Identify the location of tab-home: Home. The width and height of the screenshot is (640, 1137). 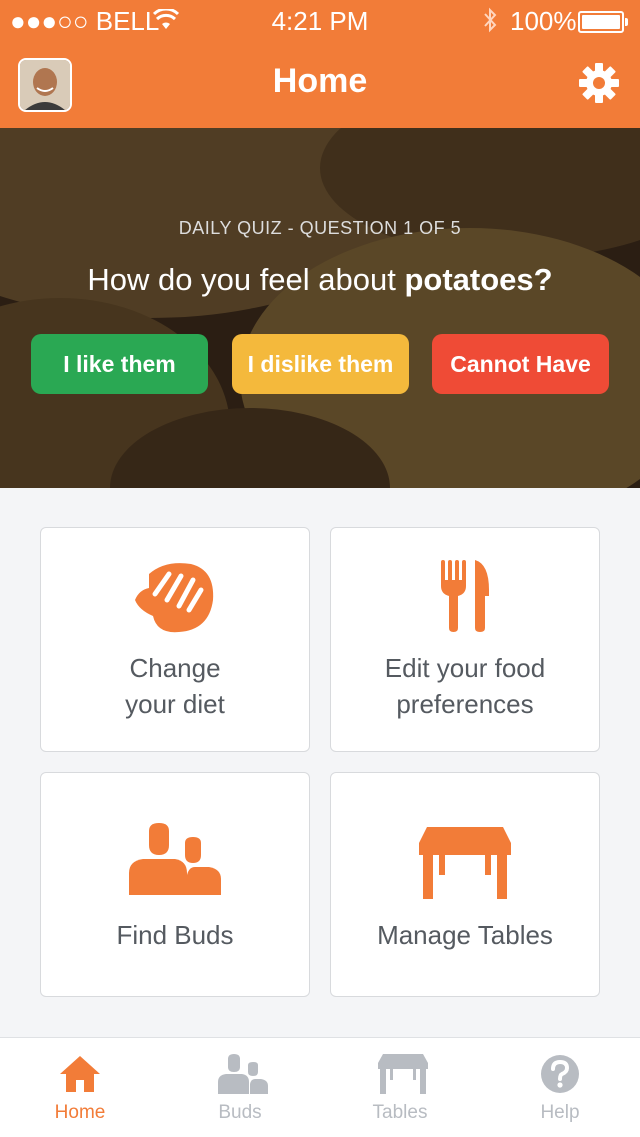
(80, 1087).